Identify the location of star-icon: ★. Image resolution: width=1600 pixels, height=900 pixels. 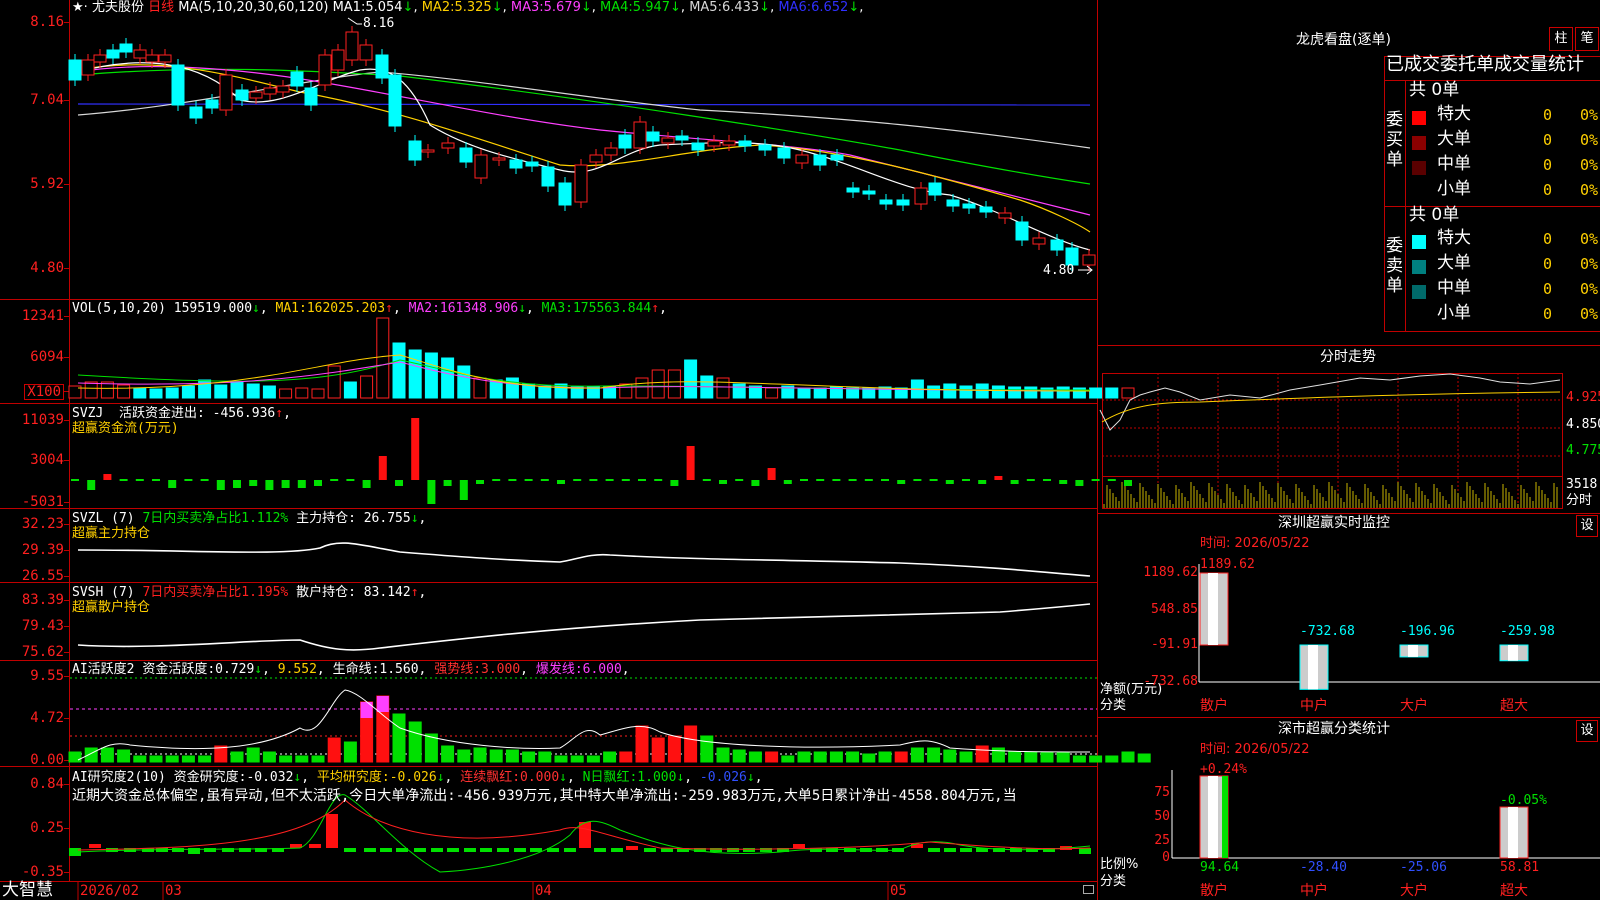
(78, 7).